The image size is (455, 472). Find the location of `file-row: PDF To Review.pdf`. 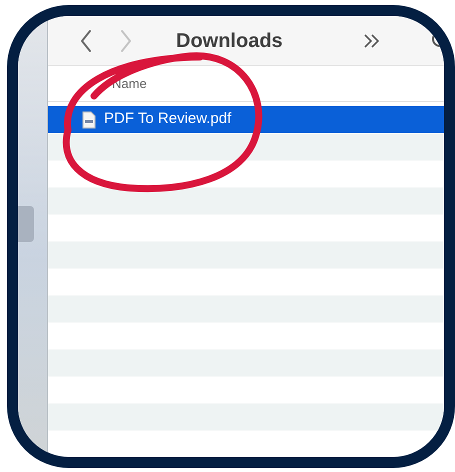

file-row: PDF To Review.pdf is located at coordinates (246, 119).